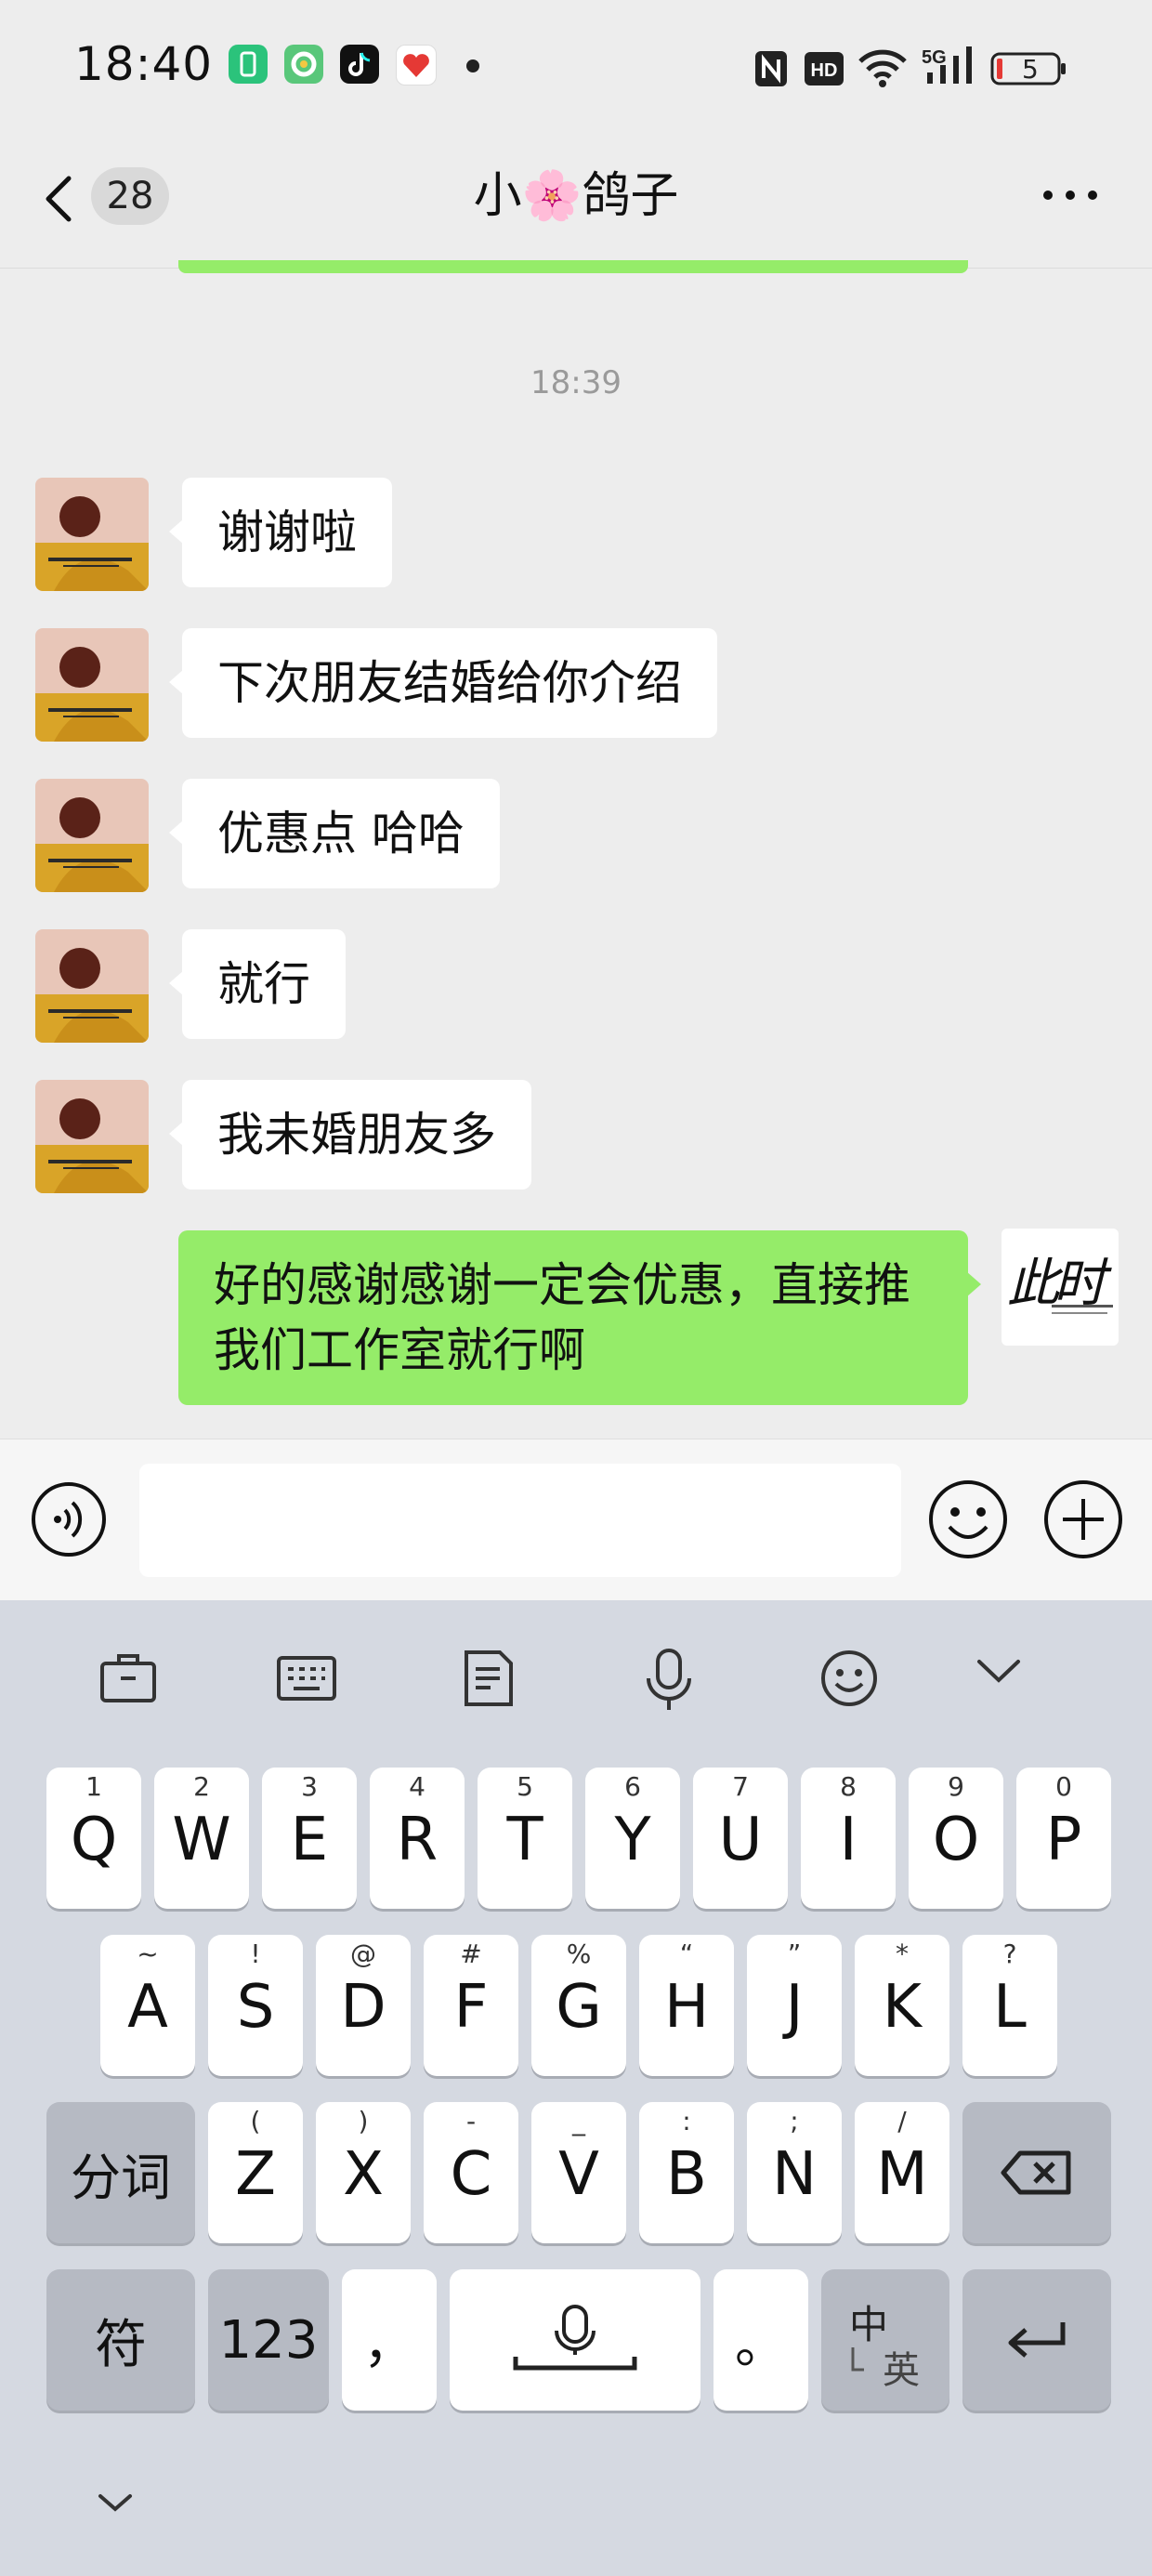 This screenshot has width=1152, height=2576. What do you see at coordinates (69, 1521) in the screenshot?
I see `voice-input-icon` at bounding box center [69, 1521].